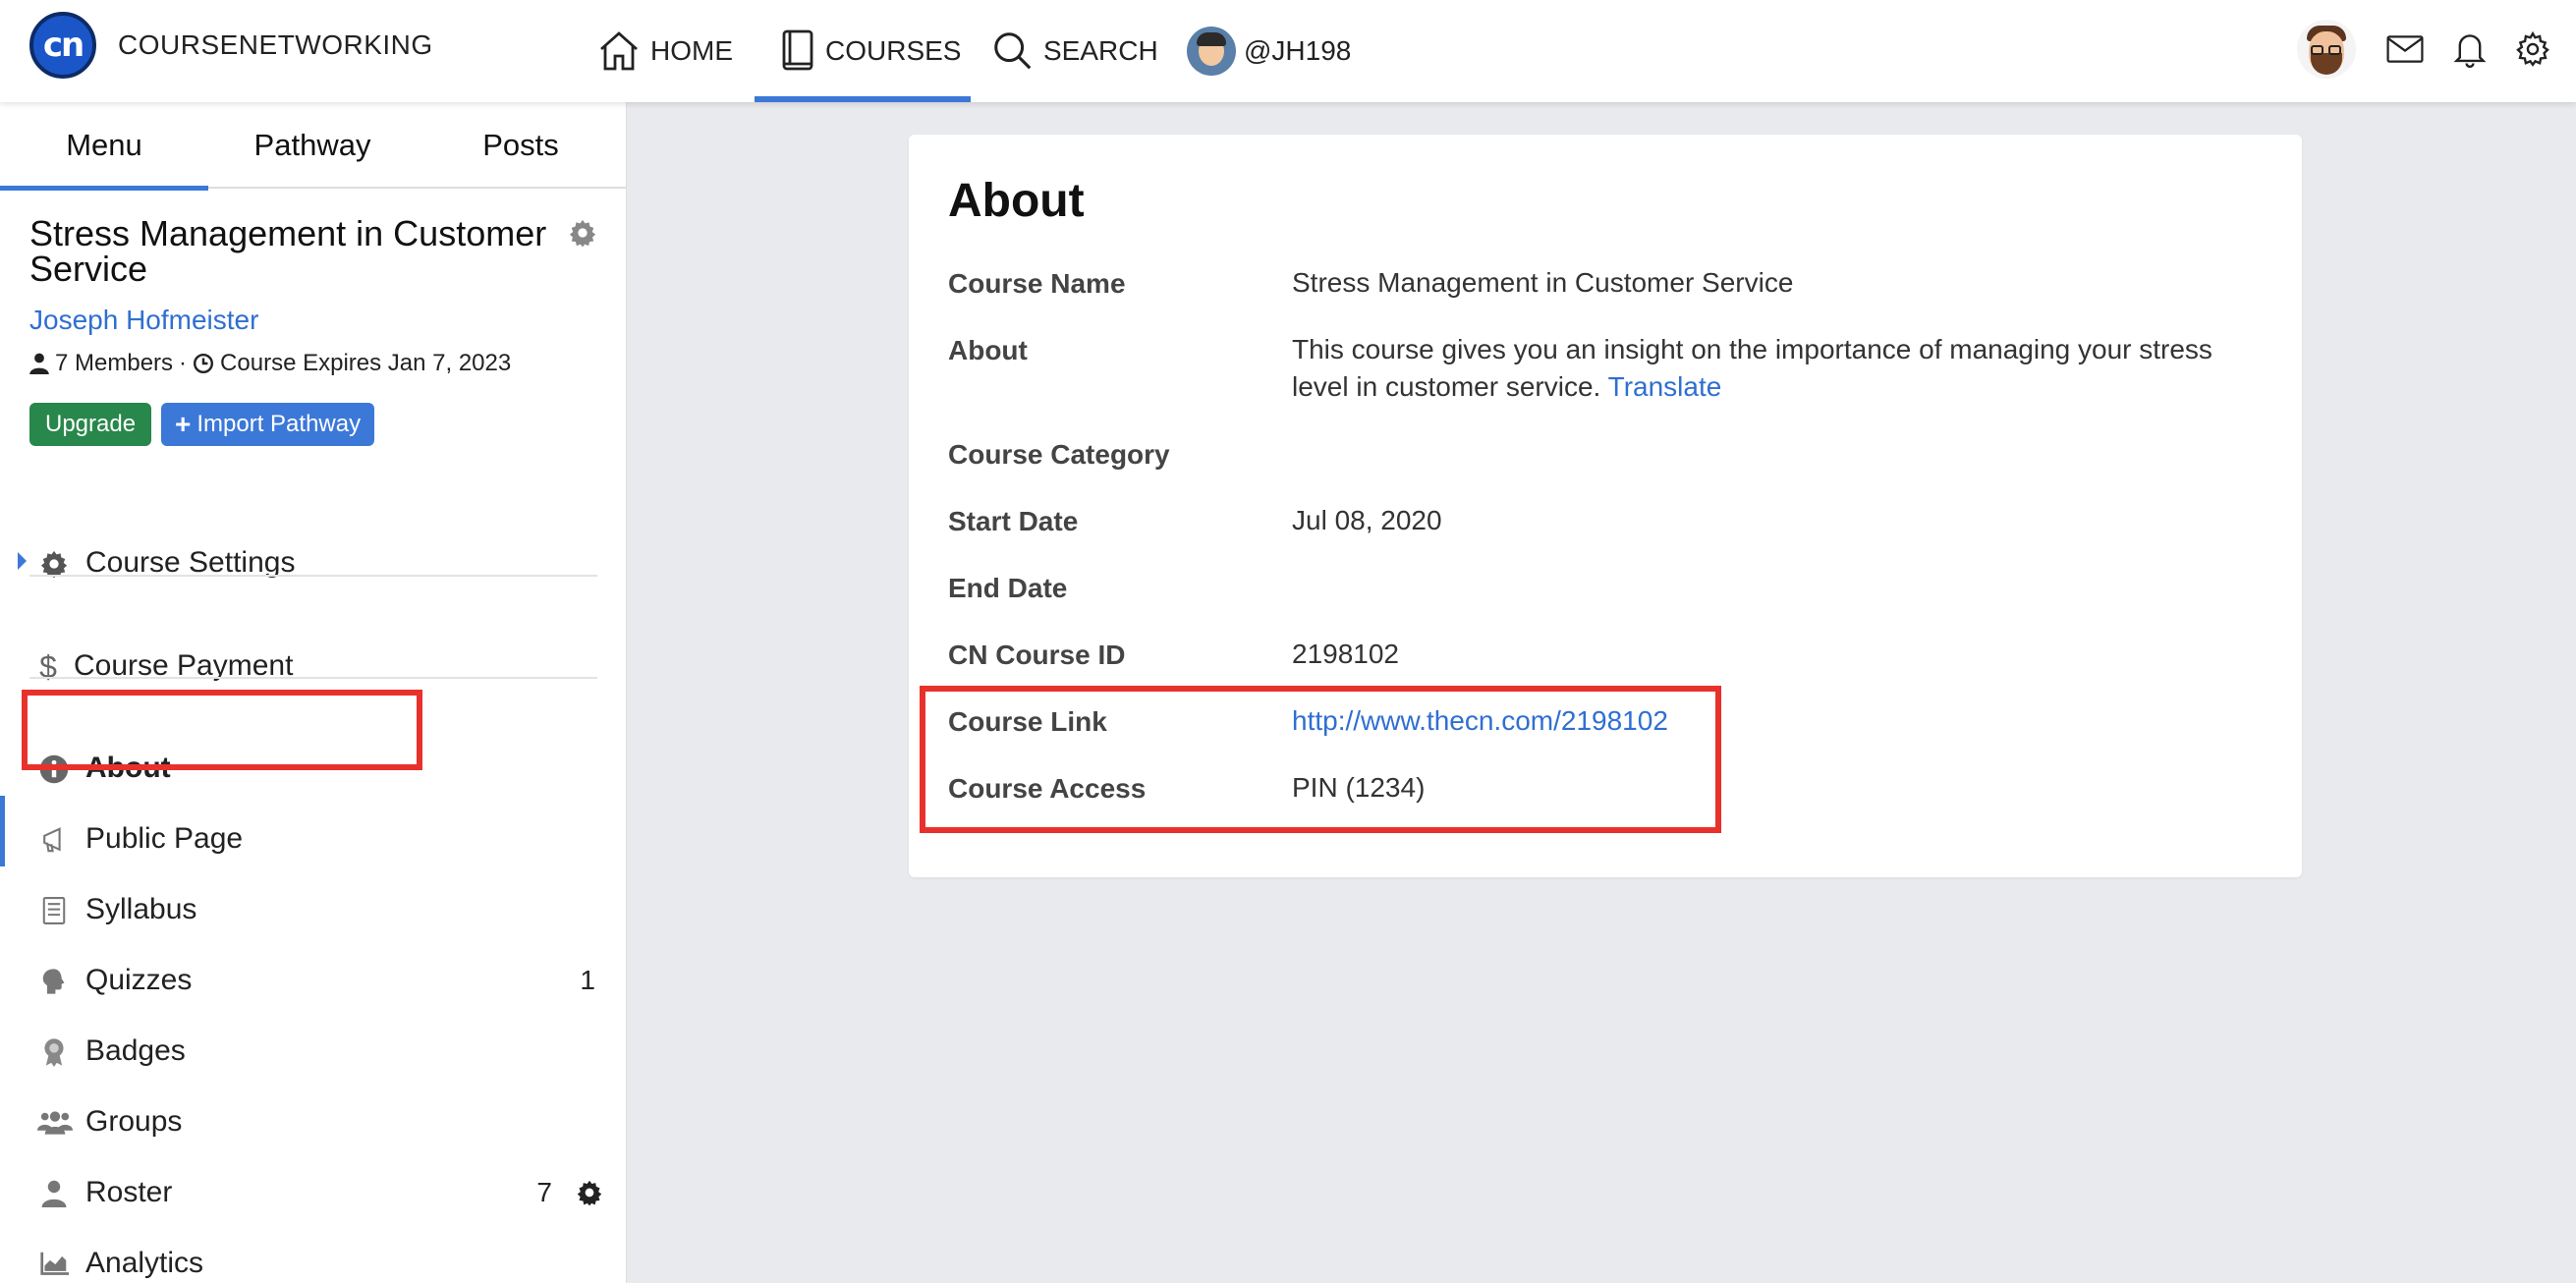 This screenshot has height=1283, width=2576. Describe the element at coordinates (55, 1123) in the screenshot. I see `groups-icon` at that location.